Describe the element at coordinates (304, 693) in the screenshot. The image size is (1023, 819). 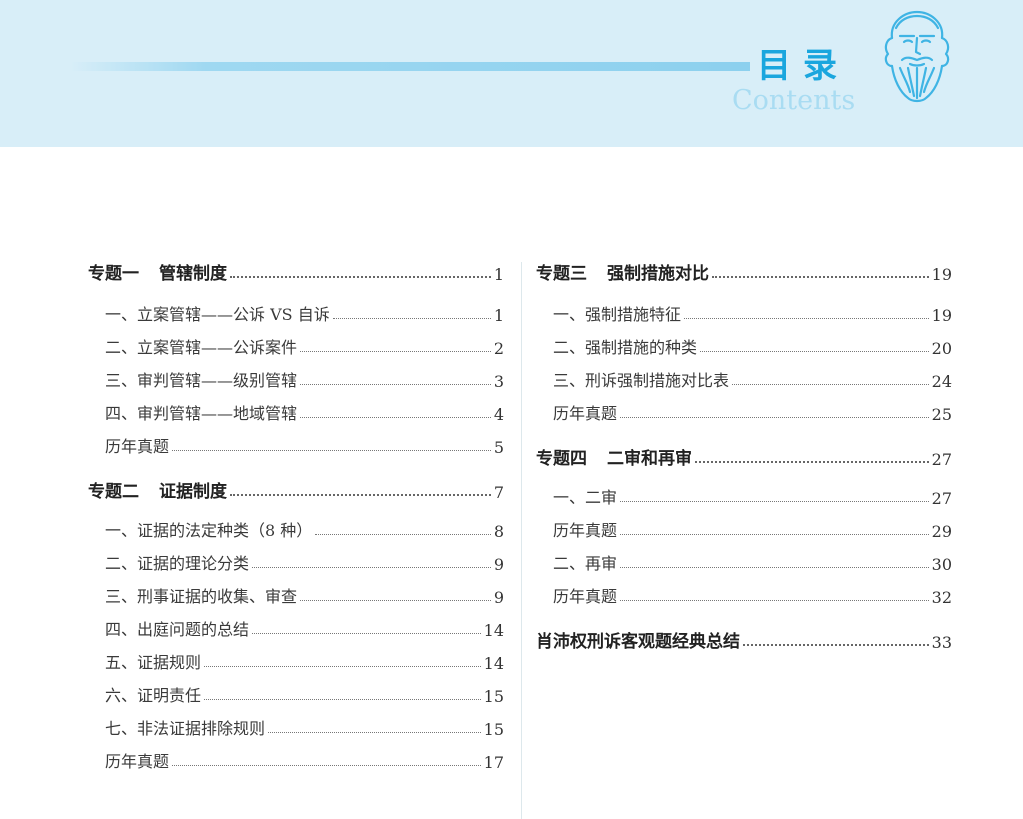
I see `toc-section-entry: 六、证明责任 15` at that location.